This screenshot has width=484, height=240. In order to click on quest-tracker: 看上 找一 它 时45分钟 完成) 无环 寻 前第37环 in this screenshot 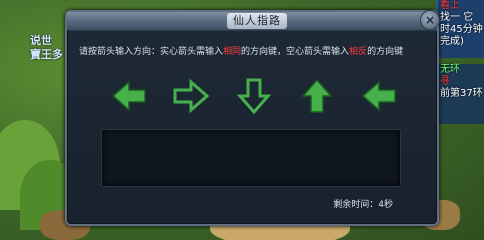, I will do `click(460, 120)`.